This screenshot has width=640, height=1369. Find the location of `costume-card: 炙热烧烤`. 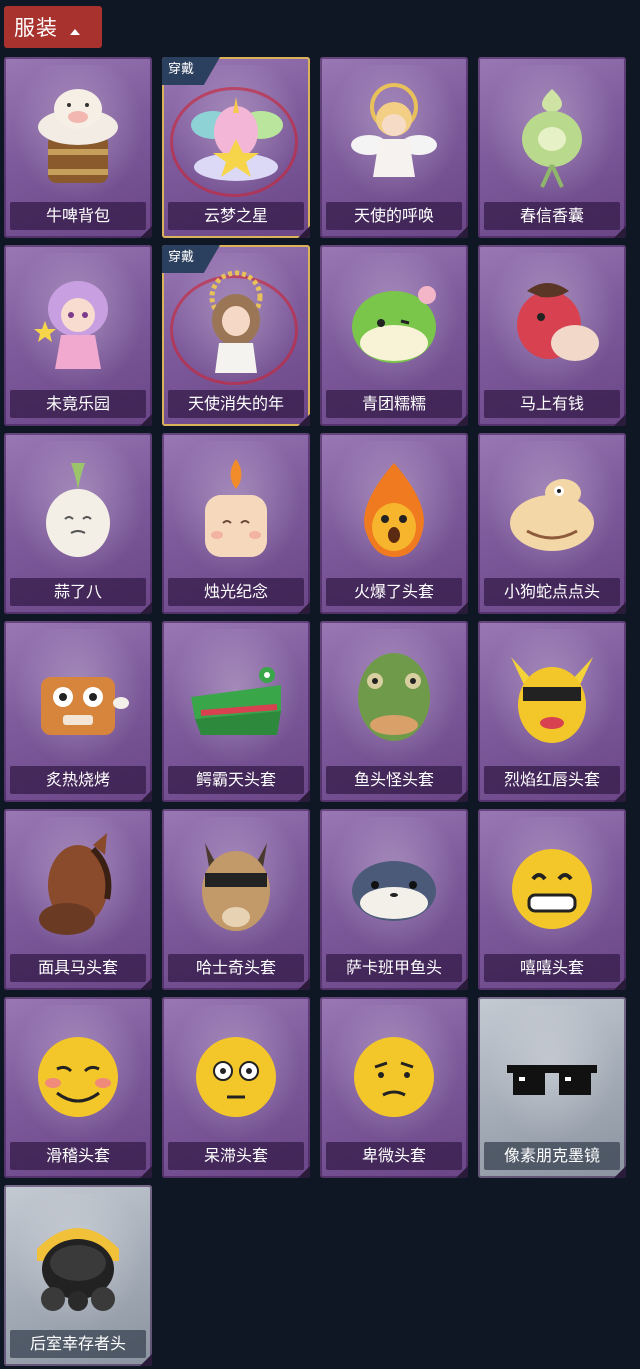

costume-card: 炙热烧烤 is located at coordinates (78, 711).